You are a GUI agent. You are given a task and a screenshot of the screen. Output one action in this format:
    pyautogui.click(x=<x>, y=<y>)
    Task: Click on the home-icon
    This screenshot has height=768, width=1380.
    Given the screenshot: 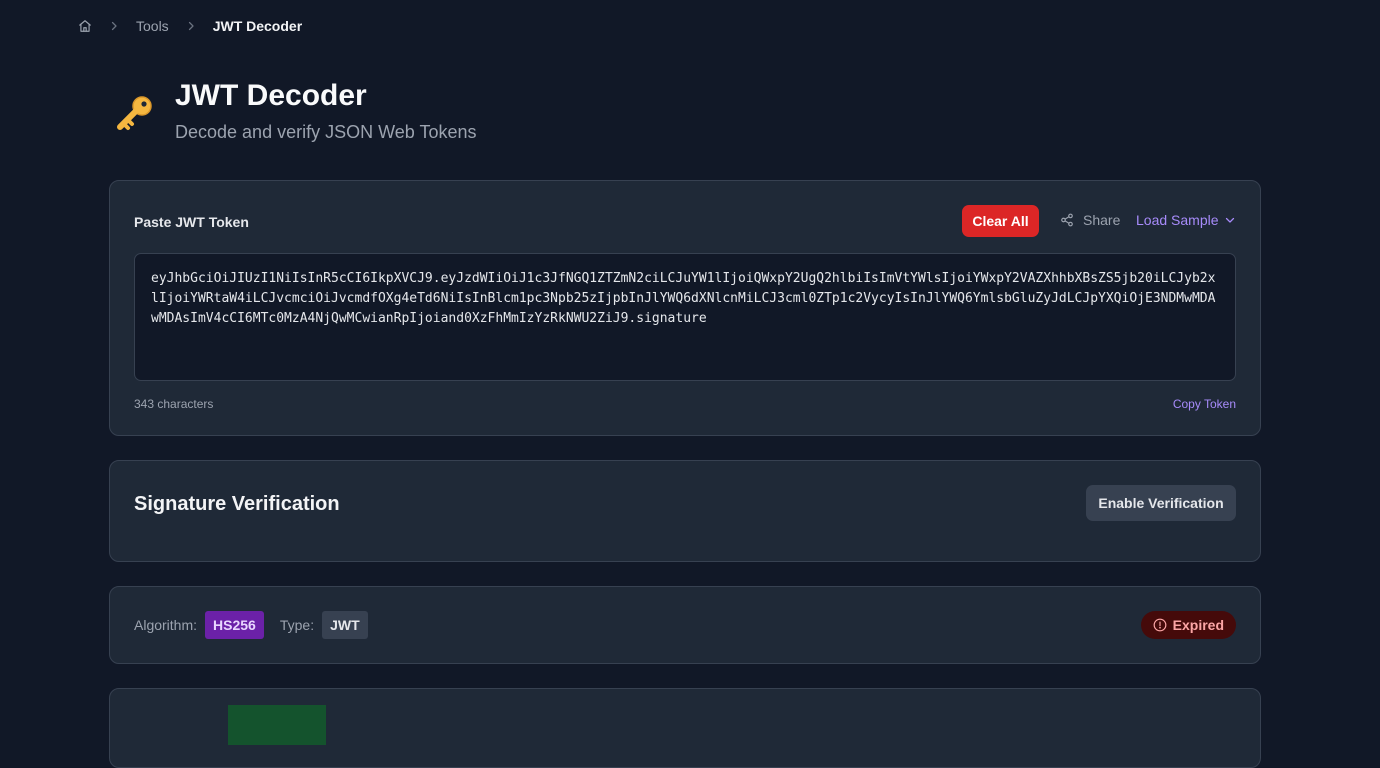 What is the action you would take?
    pyautogui.click(x=85, y=26)
    